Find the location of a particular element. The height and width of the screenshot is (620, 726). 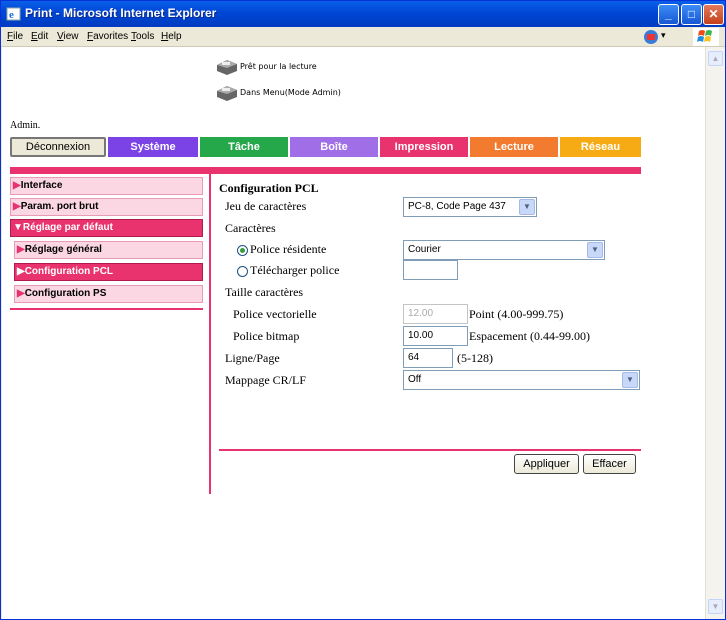

sidebar-item-default-settings: ▼Réglage par défaut is located at coordinates (106, 228).